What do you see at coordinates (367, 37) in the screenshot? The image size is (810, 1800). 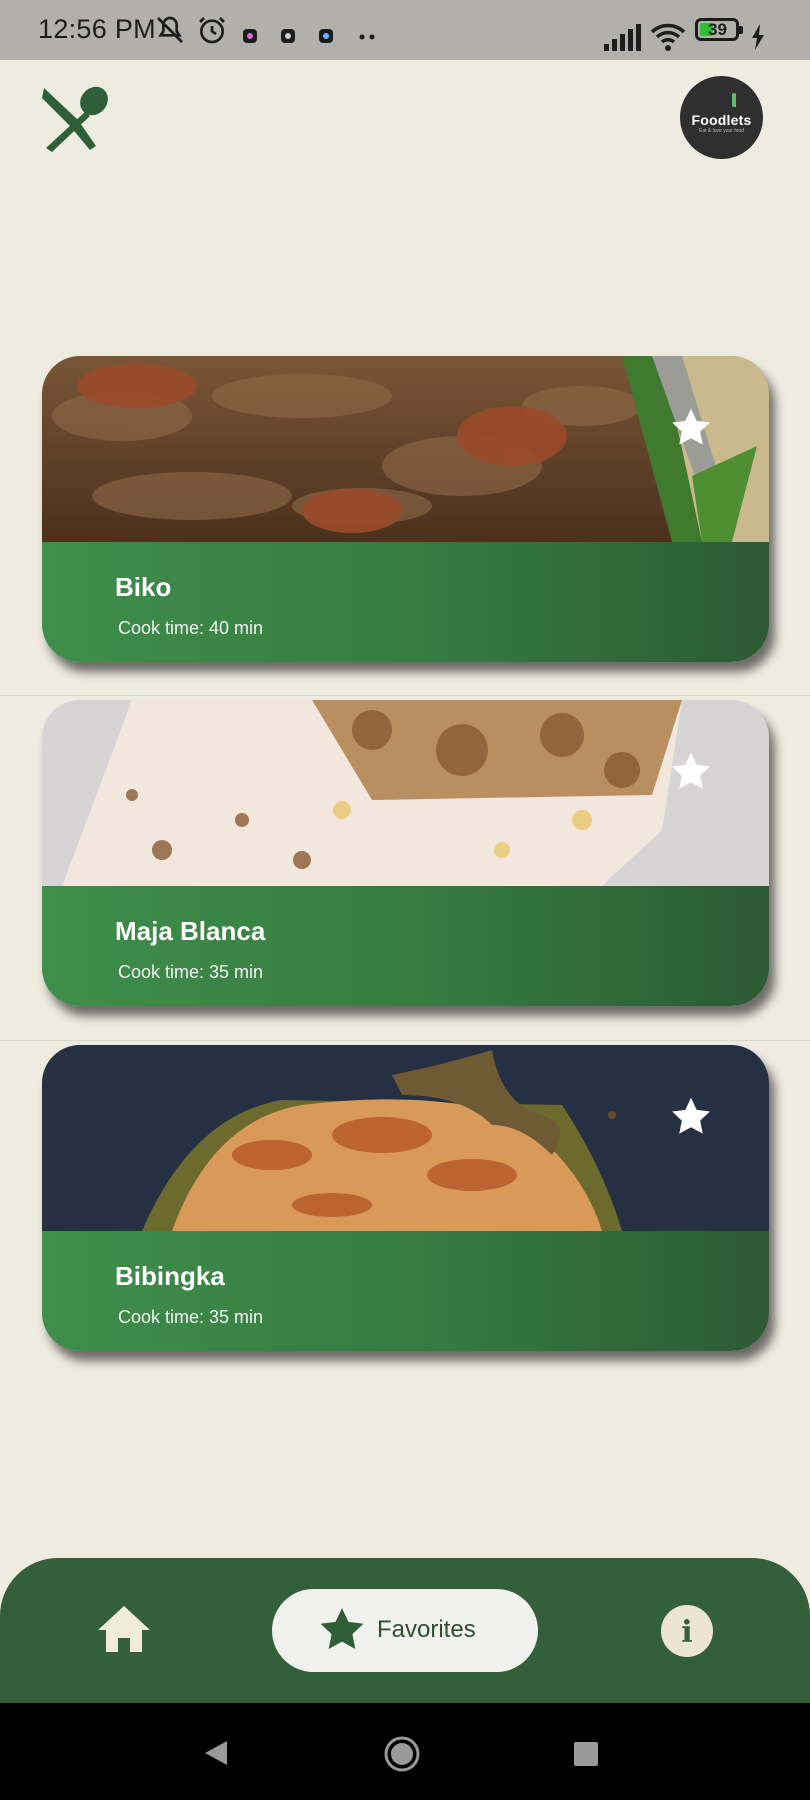 I see `more-dots-icon` at bounding box center [367, 37].